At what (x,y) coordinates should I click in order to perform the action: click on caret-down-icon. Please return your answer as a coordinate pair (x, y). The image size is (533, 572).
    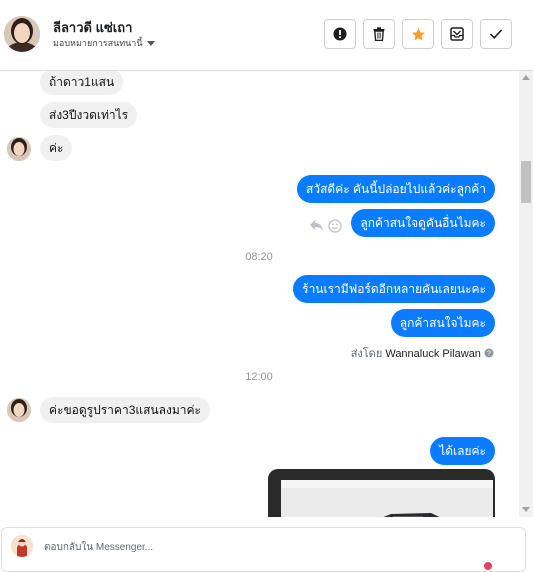
    Looking at the image, I should click on (150, 44).